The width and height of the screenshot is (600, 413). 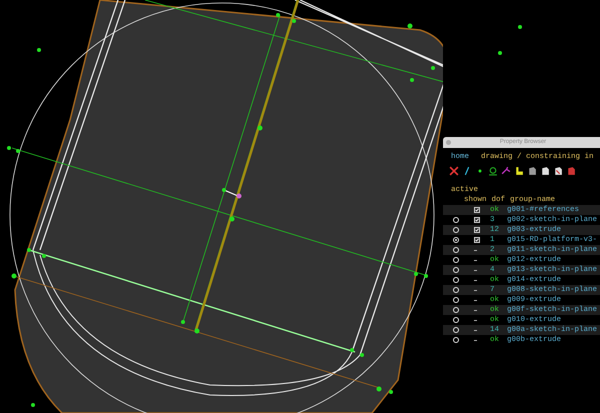 I want to click on extrude-tool-icon, so click(x=519, y=171).